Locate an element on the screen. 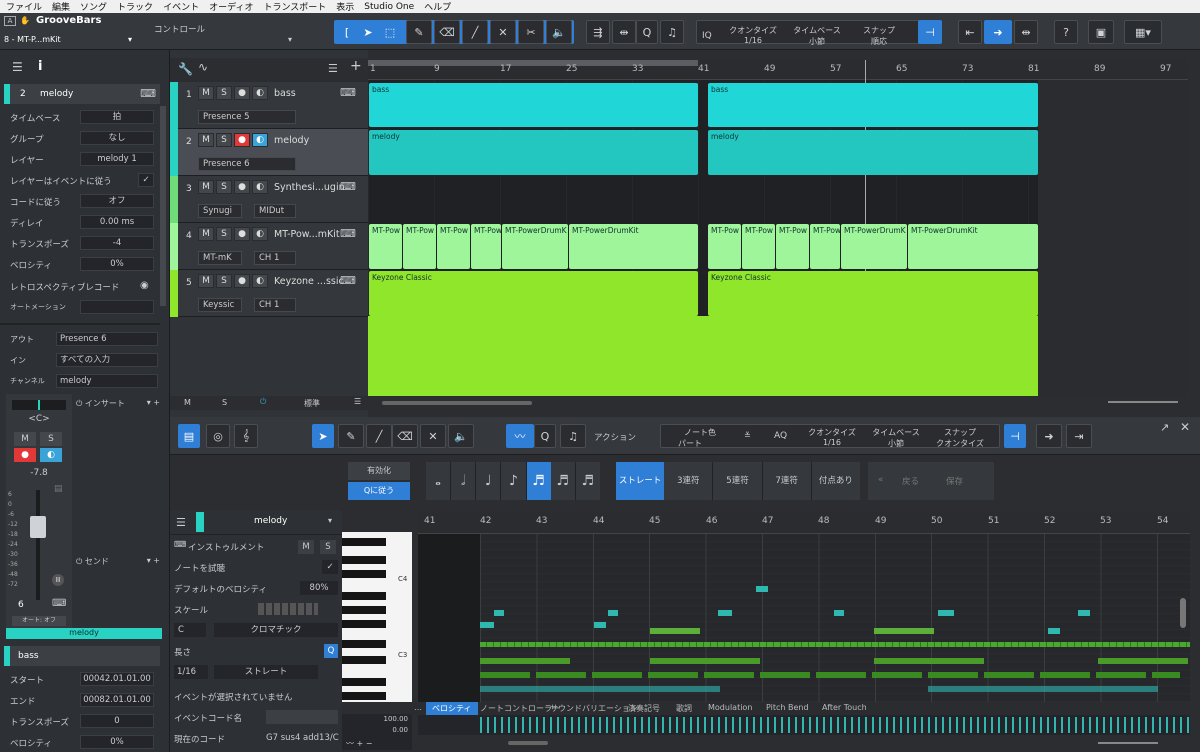 The width and height of the screenshot is (1200, 752). clip: MT-PowerDrumKit is located at coordinates (973, 246).